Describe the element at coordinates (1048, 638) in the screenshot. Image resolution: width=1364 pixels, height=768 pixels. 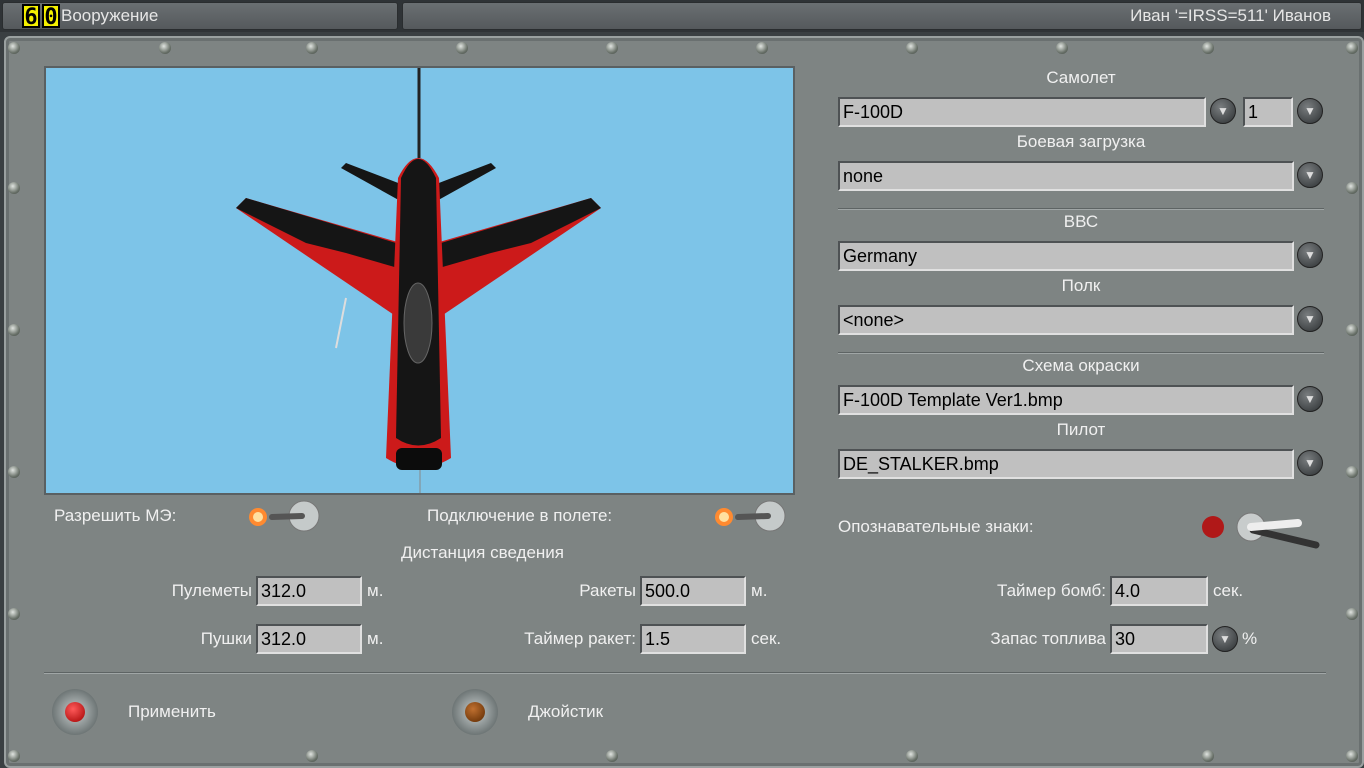
I see `fuel-label: Запас топлива` at that location.